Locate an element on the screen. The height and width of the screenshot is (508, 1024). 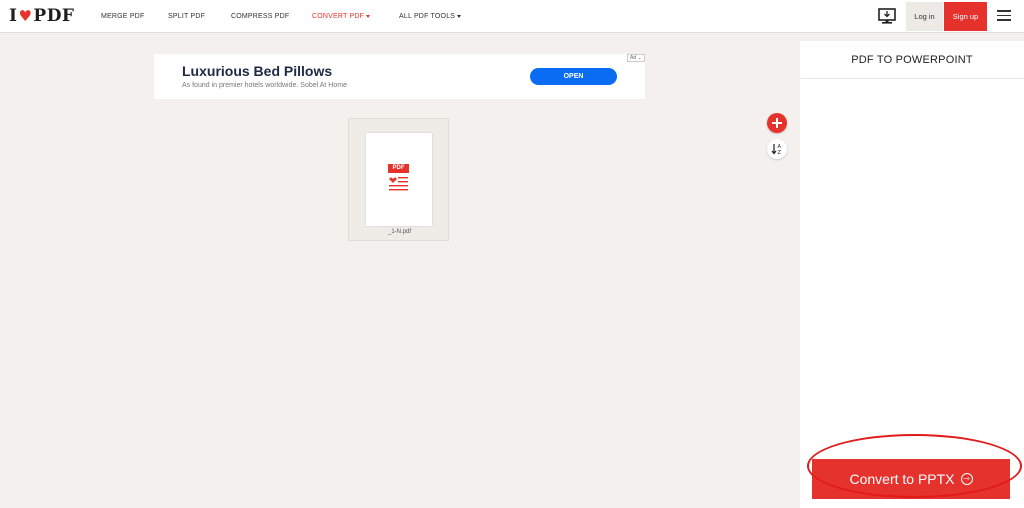
file-name: _1-N.pdf is located at coordinates (399, 232).